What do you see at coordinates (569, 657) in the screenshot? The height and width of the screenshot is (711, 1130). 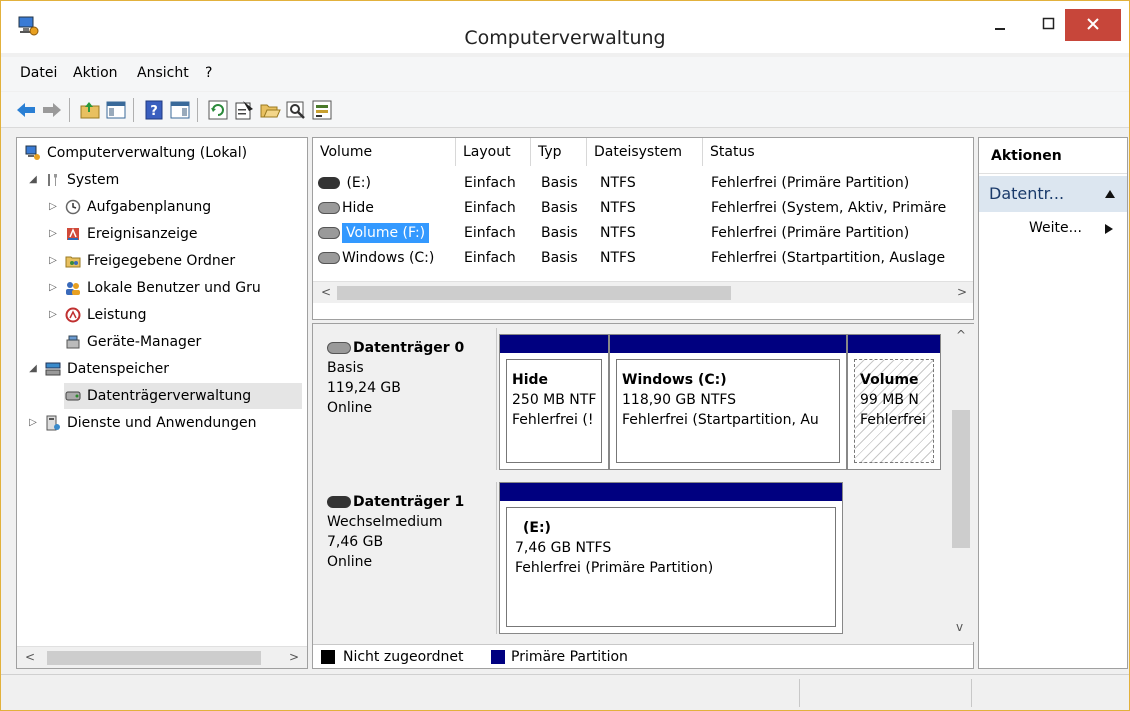 I see `legend-primary: Primäre Partition` at bounding box center [569, 657].